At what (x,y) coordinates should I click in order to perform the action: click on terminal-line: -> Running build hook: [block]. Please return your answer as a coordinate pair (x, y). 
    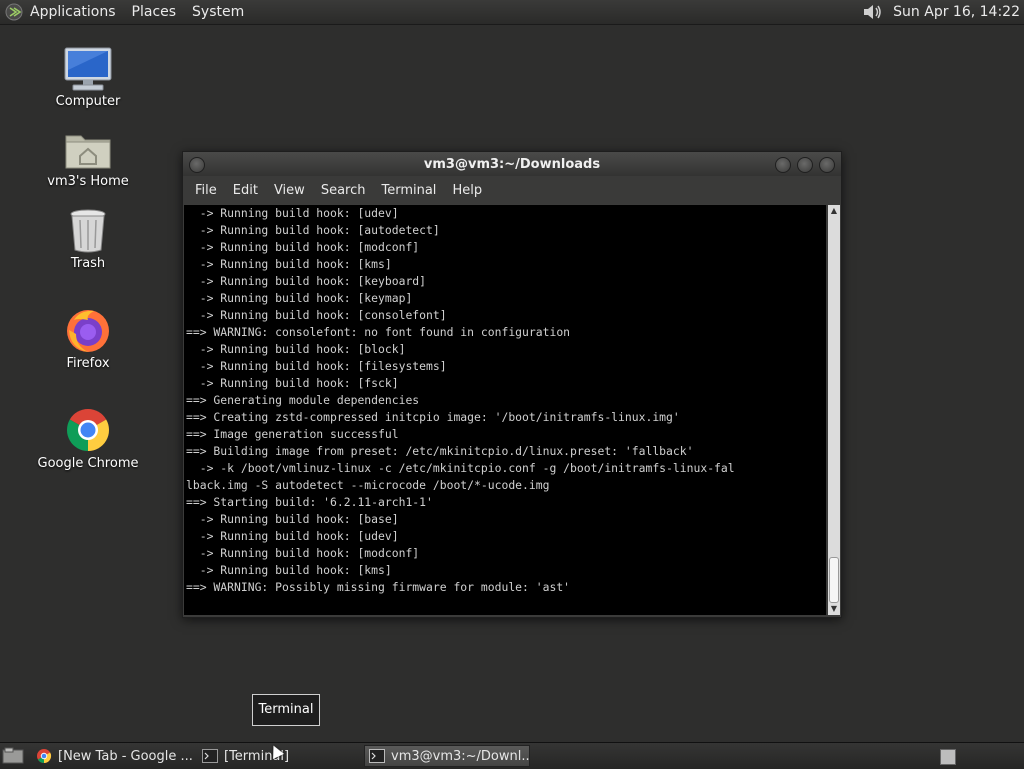
    Looking at the image, I should click on (296, 349).